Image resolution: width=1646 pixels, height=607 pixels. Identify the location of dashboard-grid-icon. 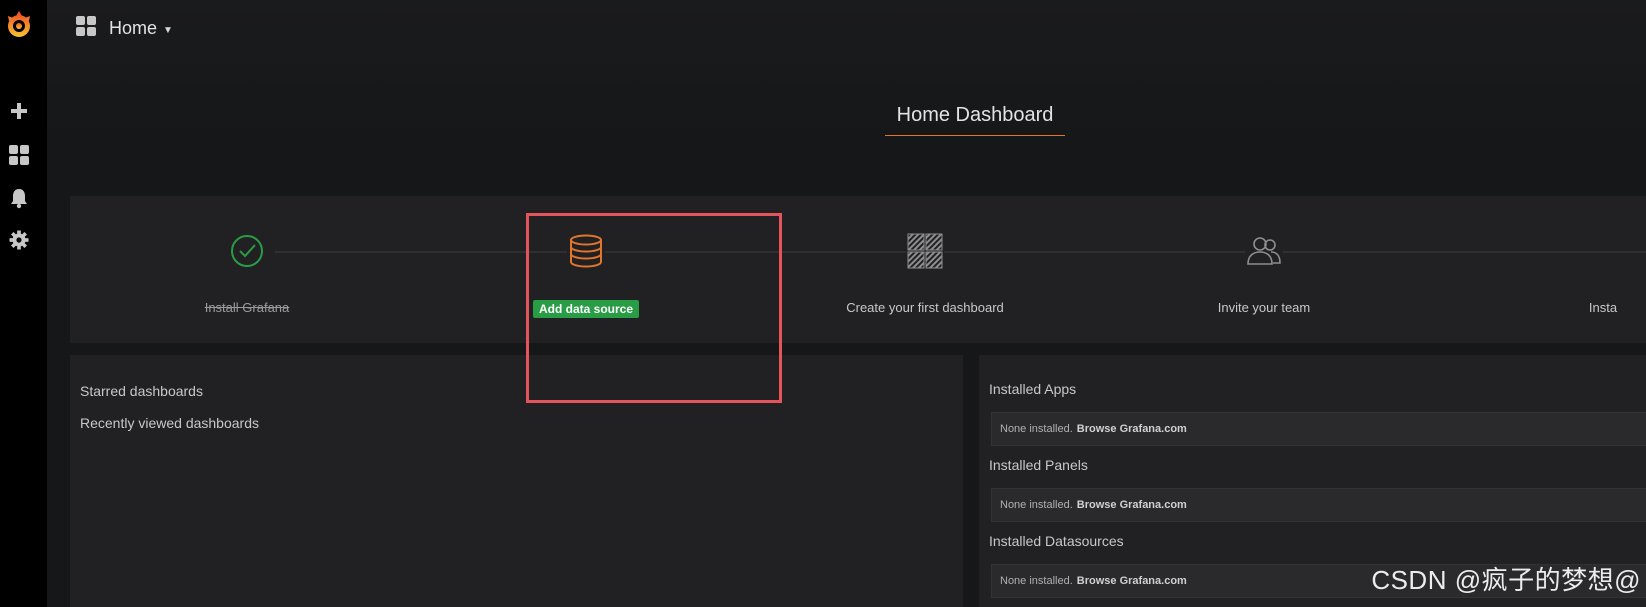
(925, 251).